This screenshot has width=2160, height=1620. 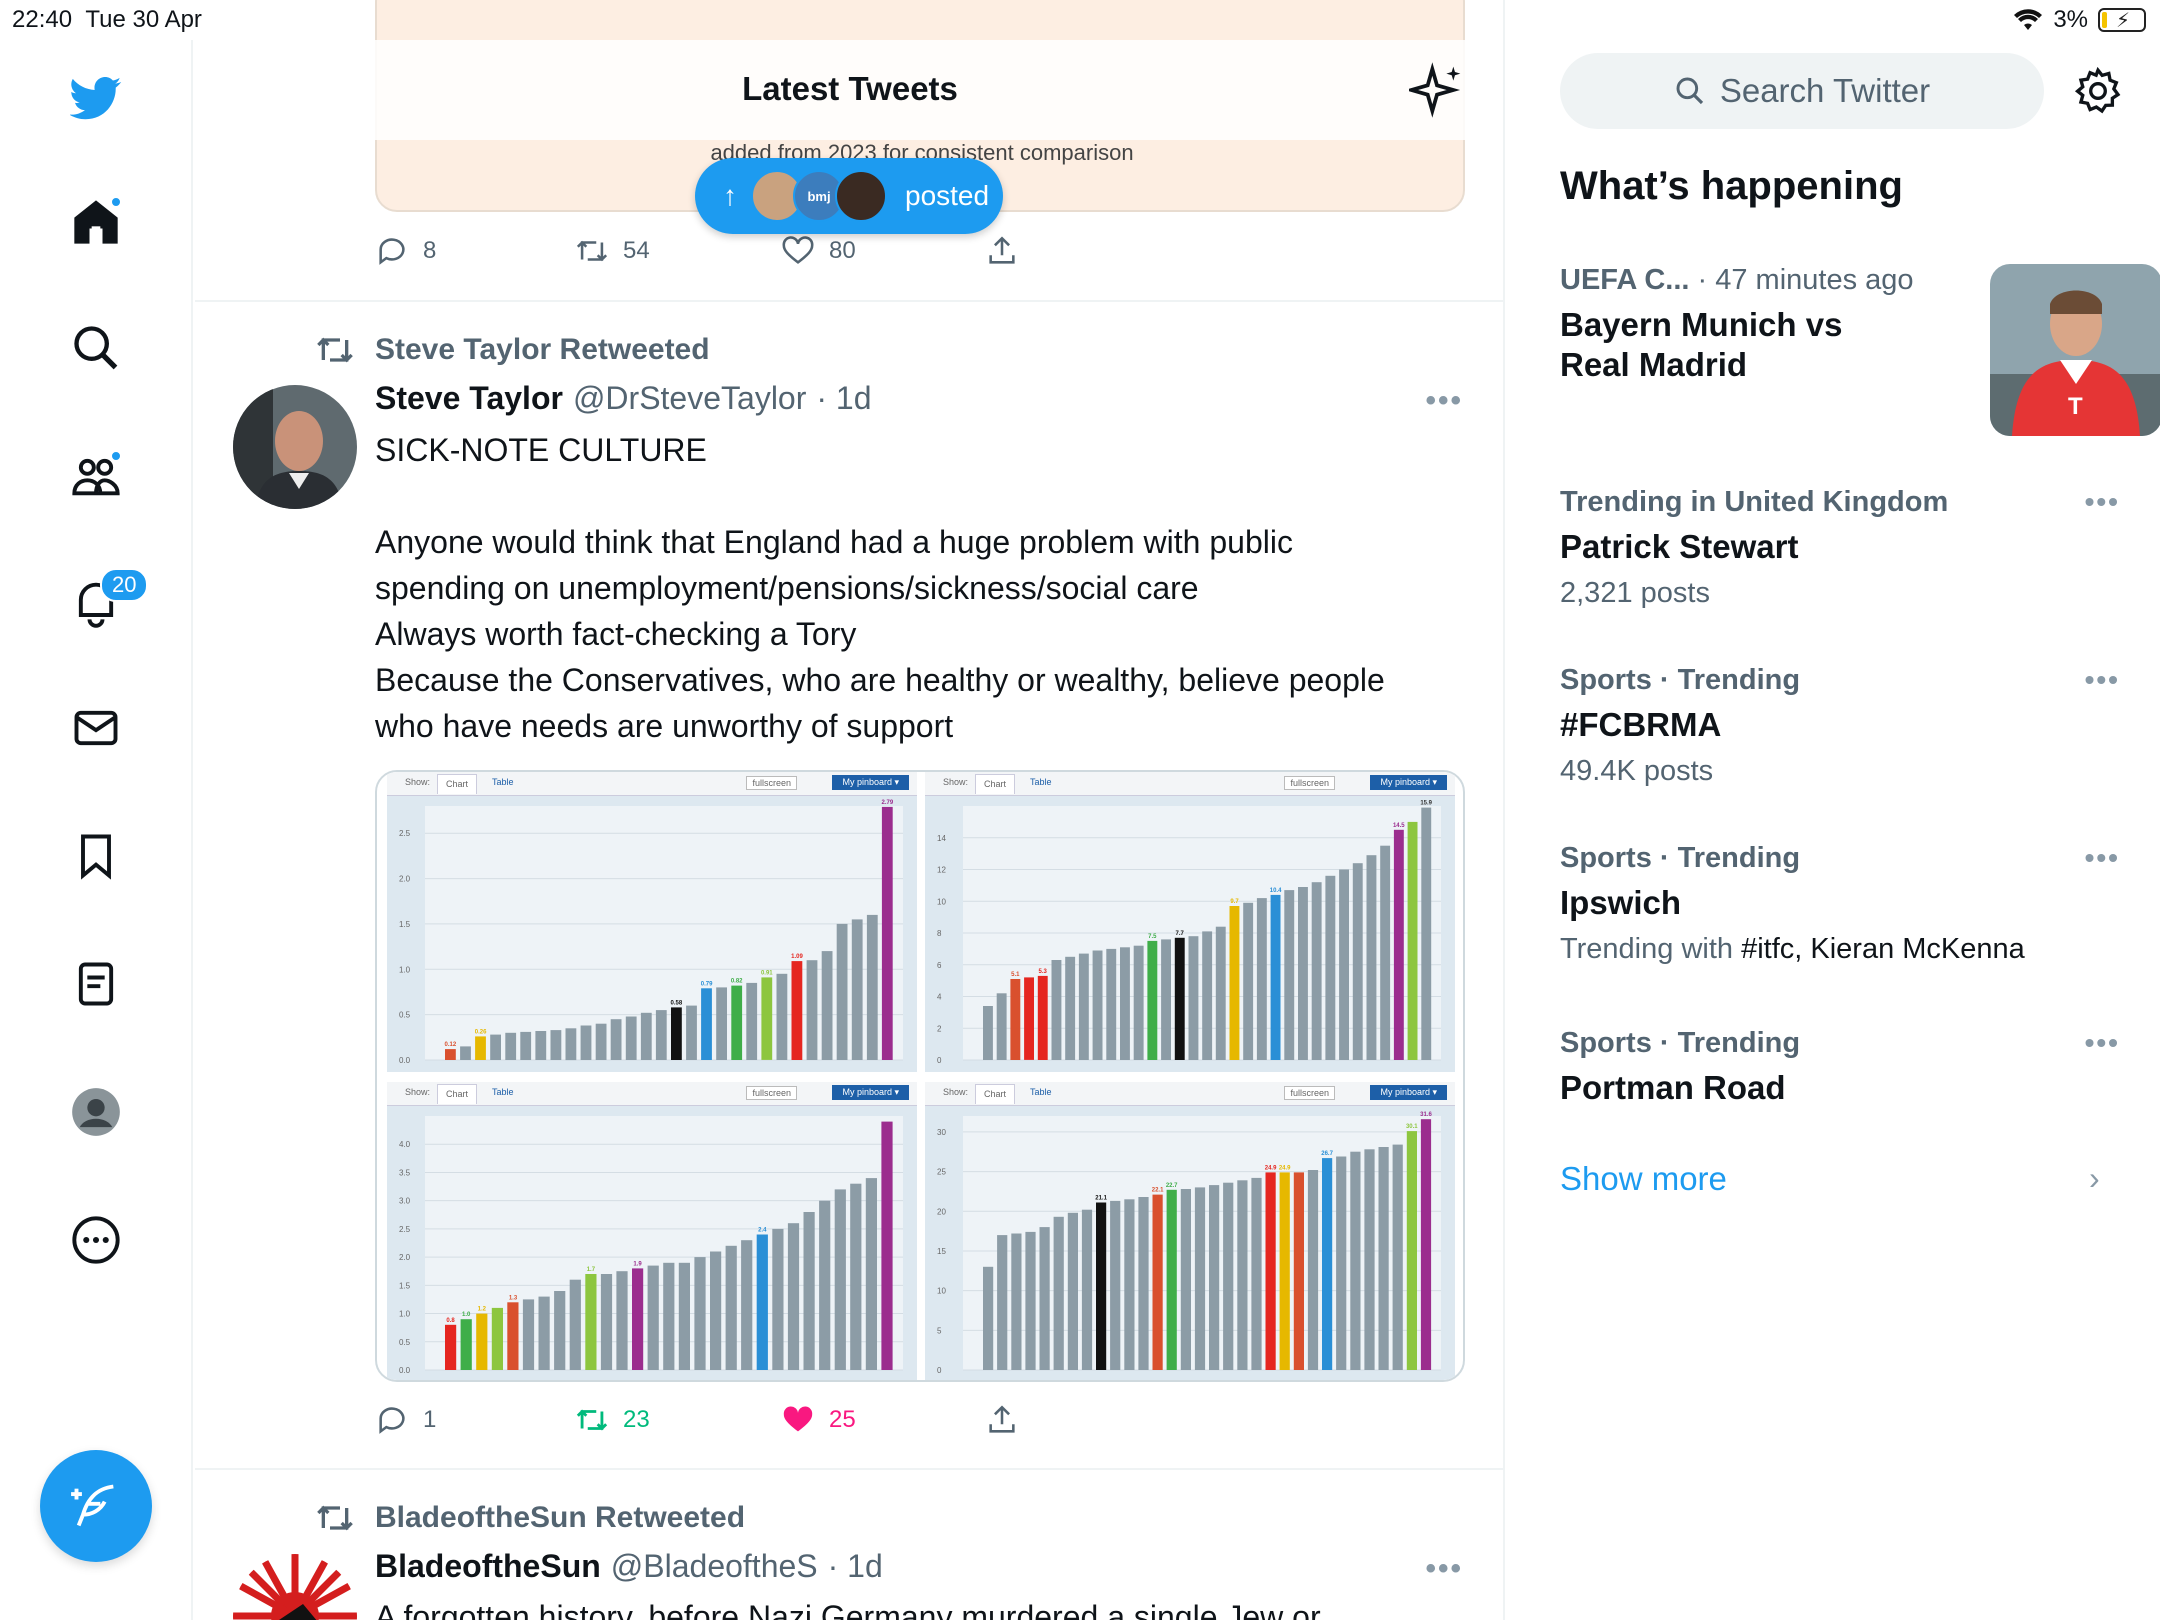 I want to click on retweeted-by-row: Steve Taylor Retweeted, so click(x=512, y=350).